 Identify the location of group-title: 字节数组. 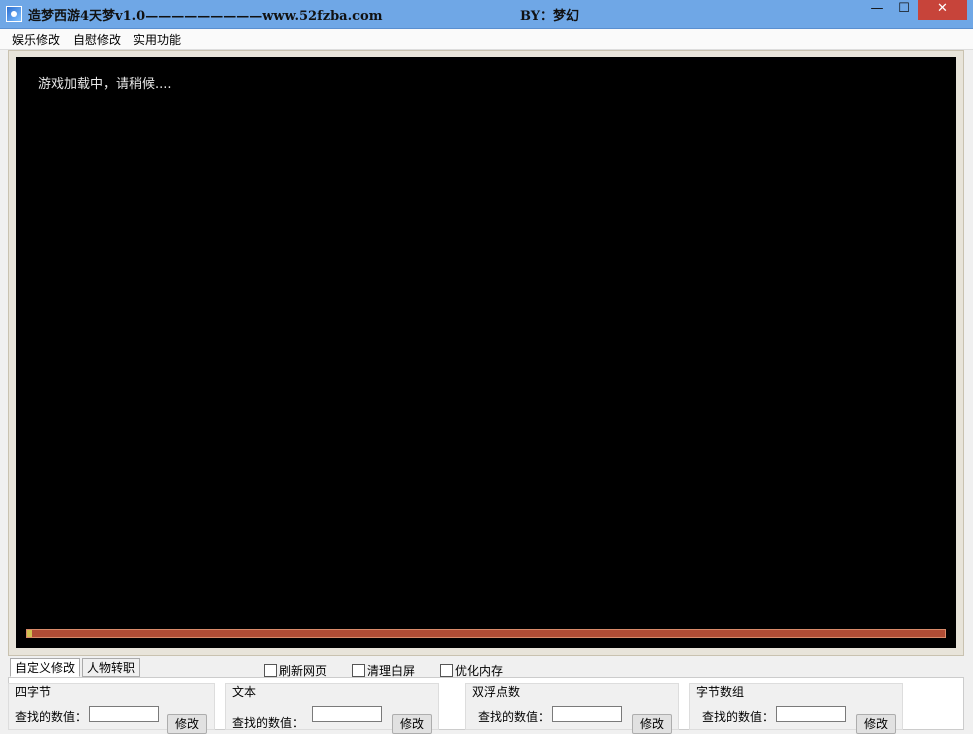
(720, 692).